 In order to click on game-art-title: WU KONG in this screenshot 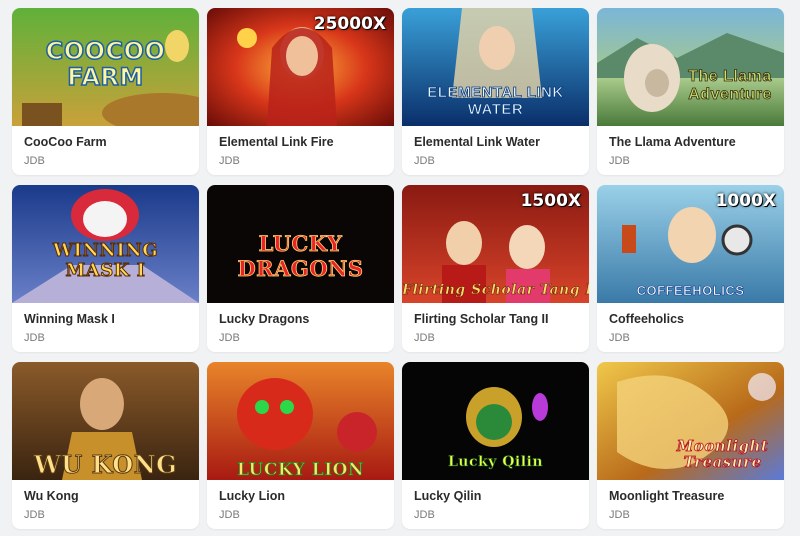, I will do `click(105, 465)`.